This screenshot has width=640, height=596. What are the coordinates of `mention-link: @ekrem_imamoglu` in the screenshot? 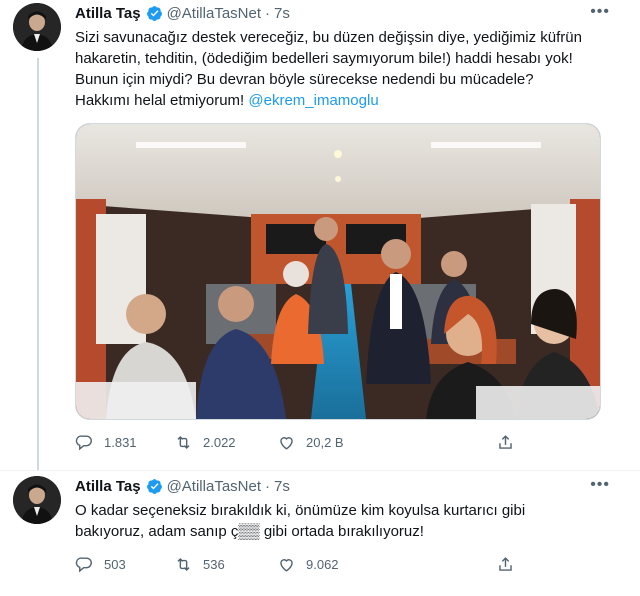 It's located at (313, 100).